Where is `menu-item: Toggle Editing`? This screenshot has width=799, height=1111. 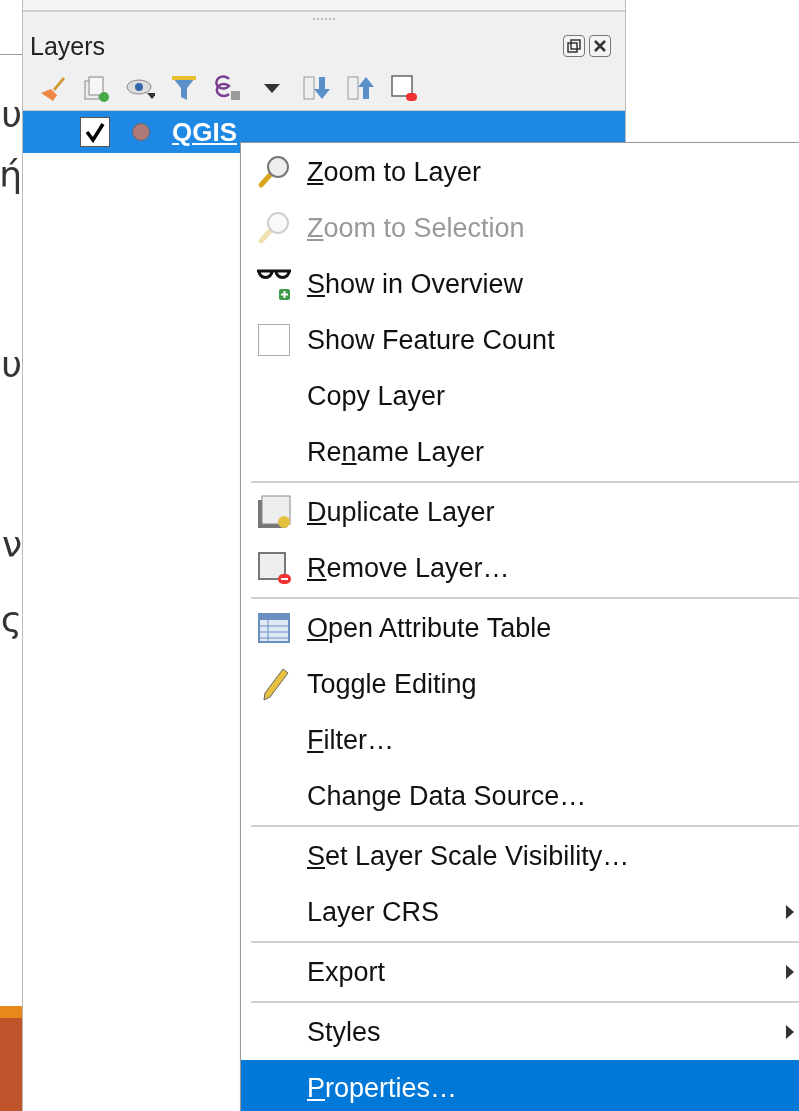 menu-item: Toggle Editing is located at coordinates (520, 684).